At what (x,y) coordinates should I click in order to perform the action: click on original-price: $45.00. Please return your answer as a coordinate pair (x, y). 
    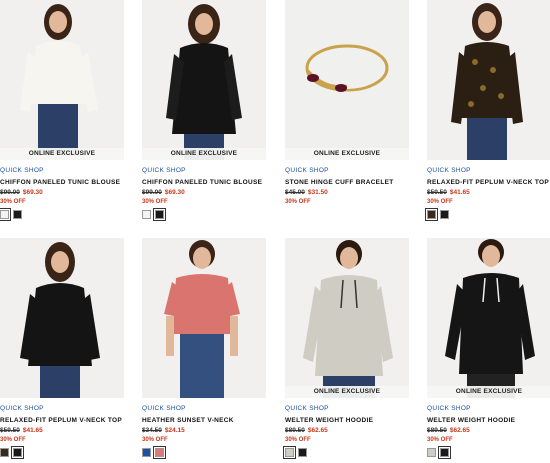
    Looking at the image, I should click on (295, 192).